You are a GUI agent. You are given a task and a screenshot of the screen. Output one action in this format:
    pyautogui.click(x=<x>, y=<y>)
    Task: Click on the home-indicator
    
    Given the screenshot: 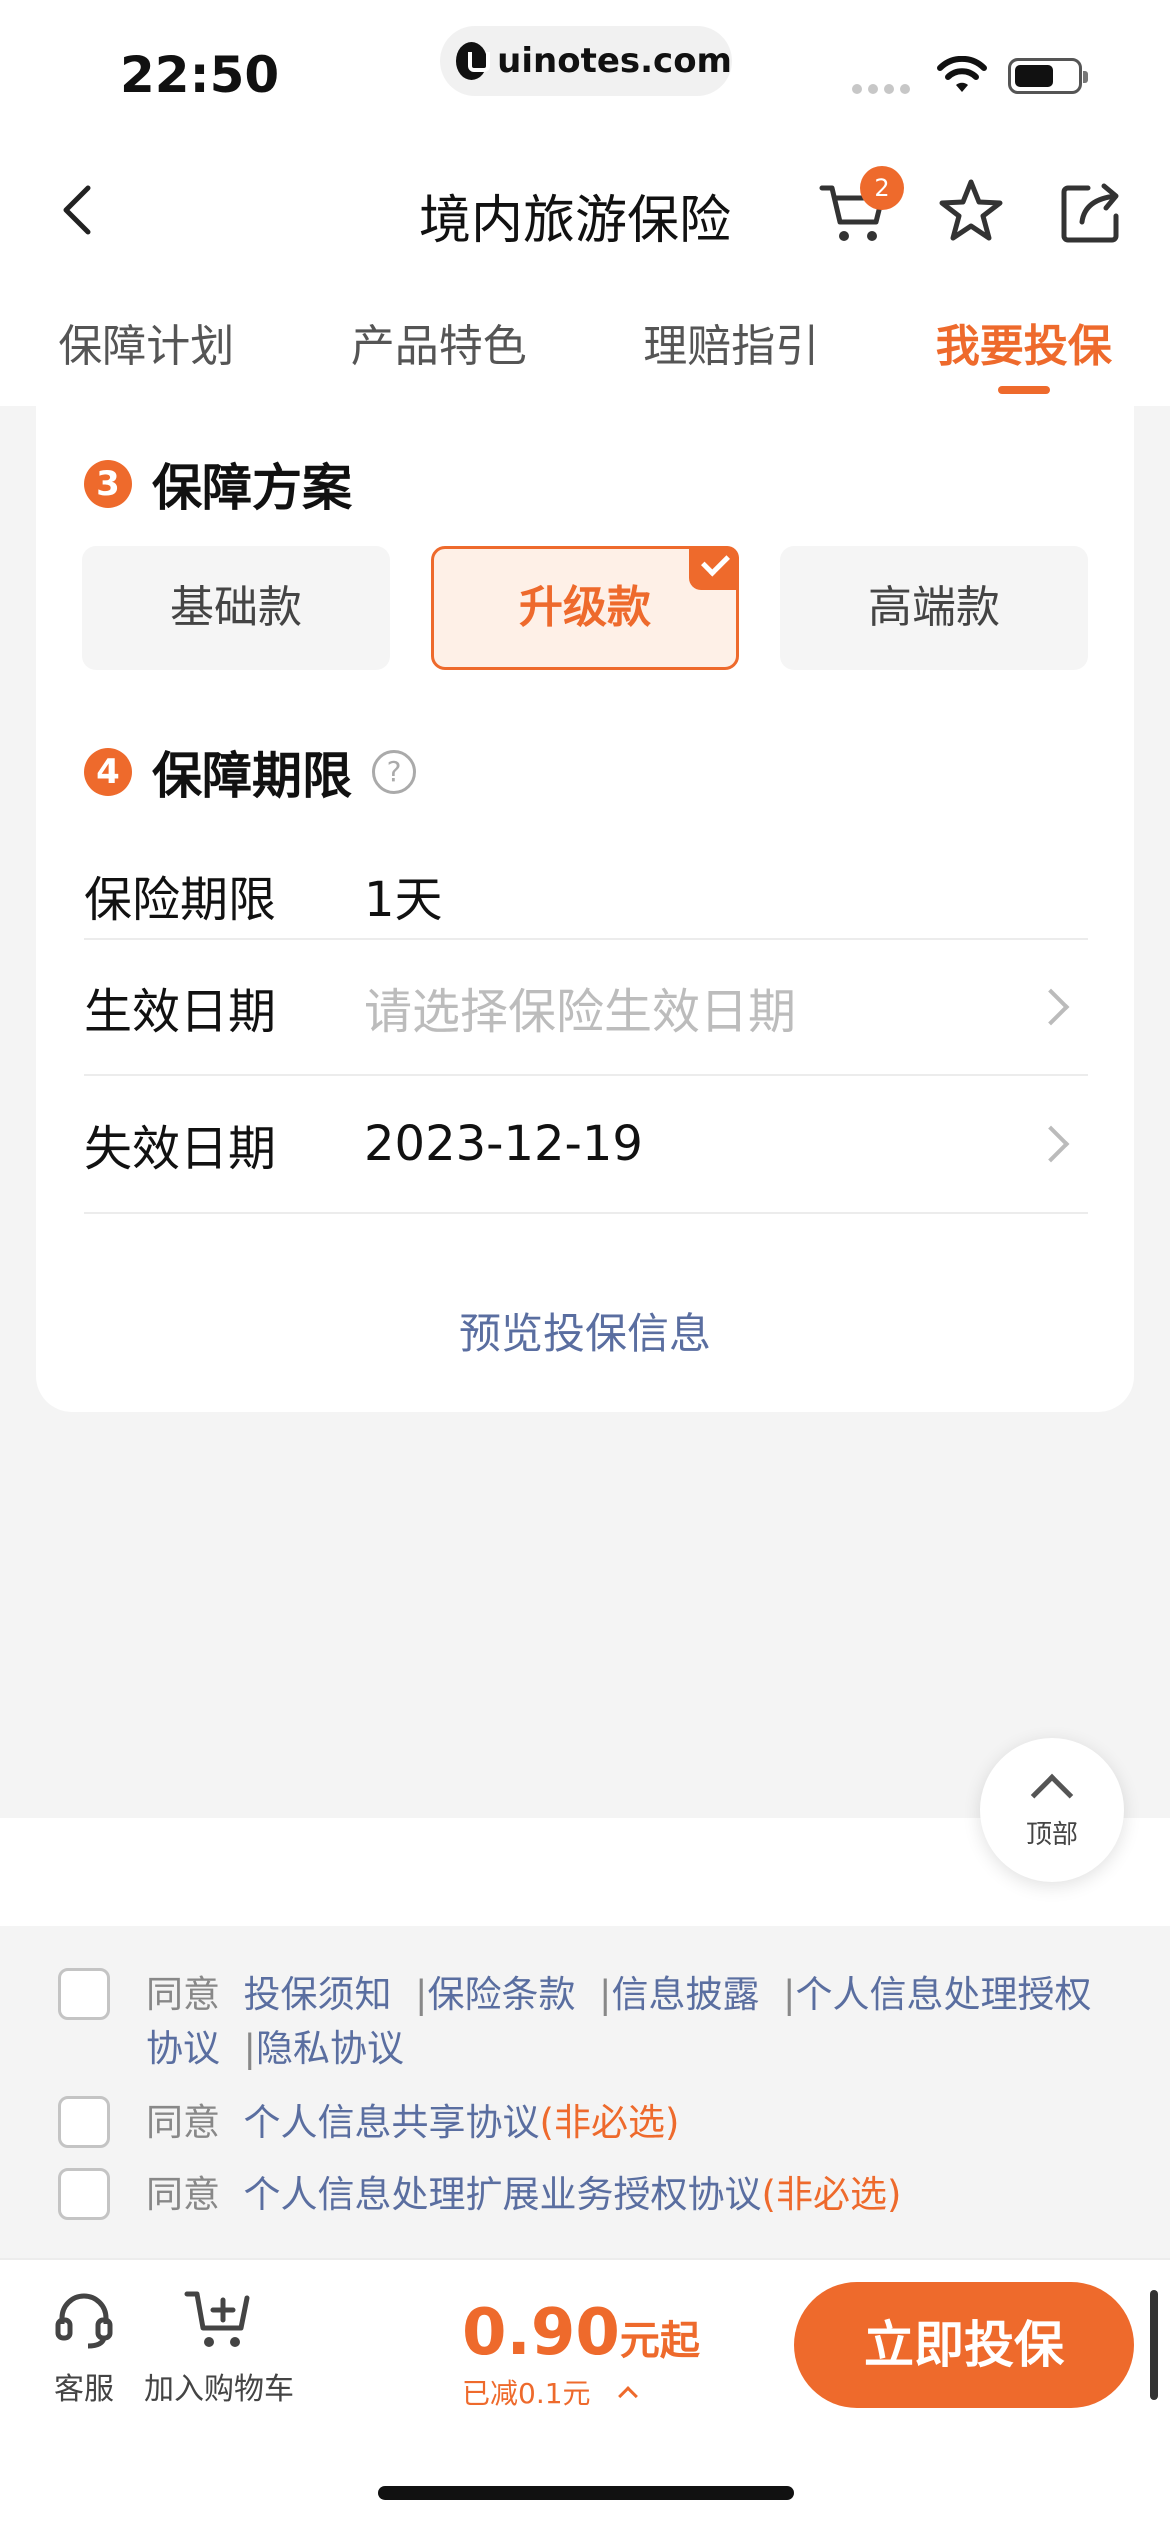 What is the action you would take?
    pyautogui.click(x=586, y=2493)
    